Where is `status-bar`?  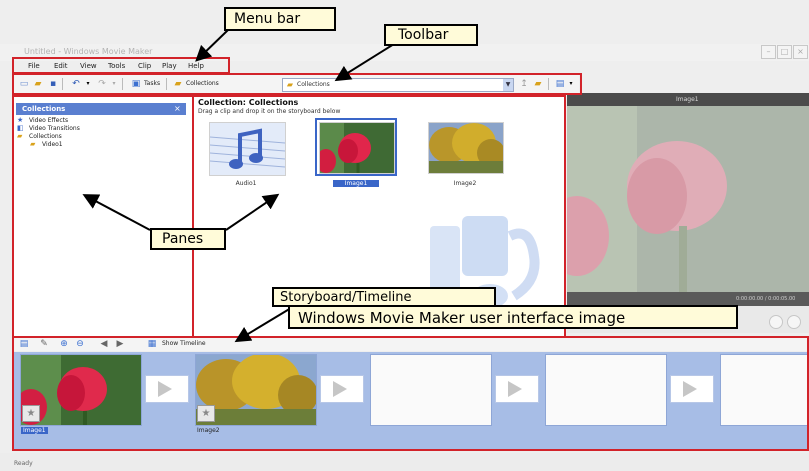
status-bar is located at coordinates (404, 462).